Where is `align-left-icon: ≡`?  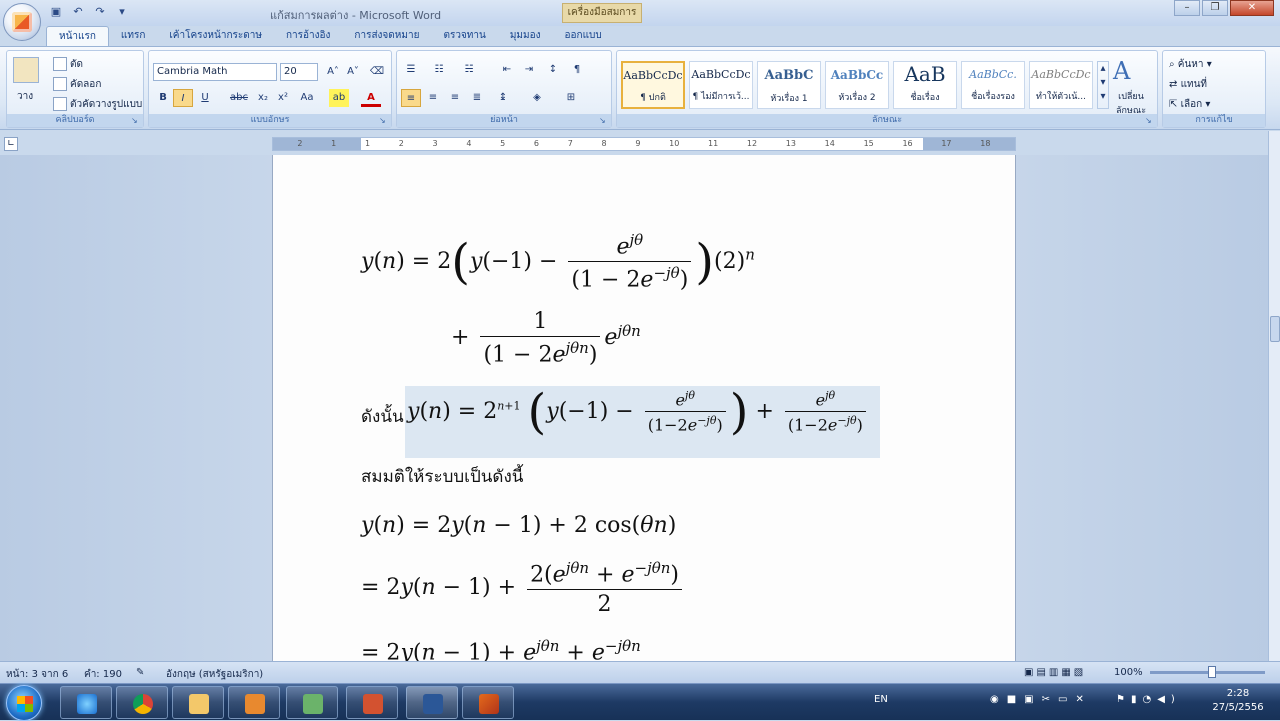 align-left-icon: ≡ is located at coordinates (411, 98).